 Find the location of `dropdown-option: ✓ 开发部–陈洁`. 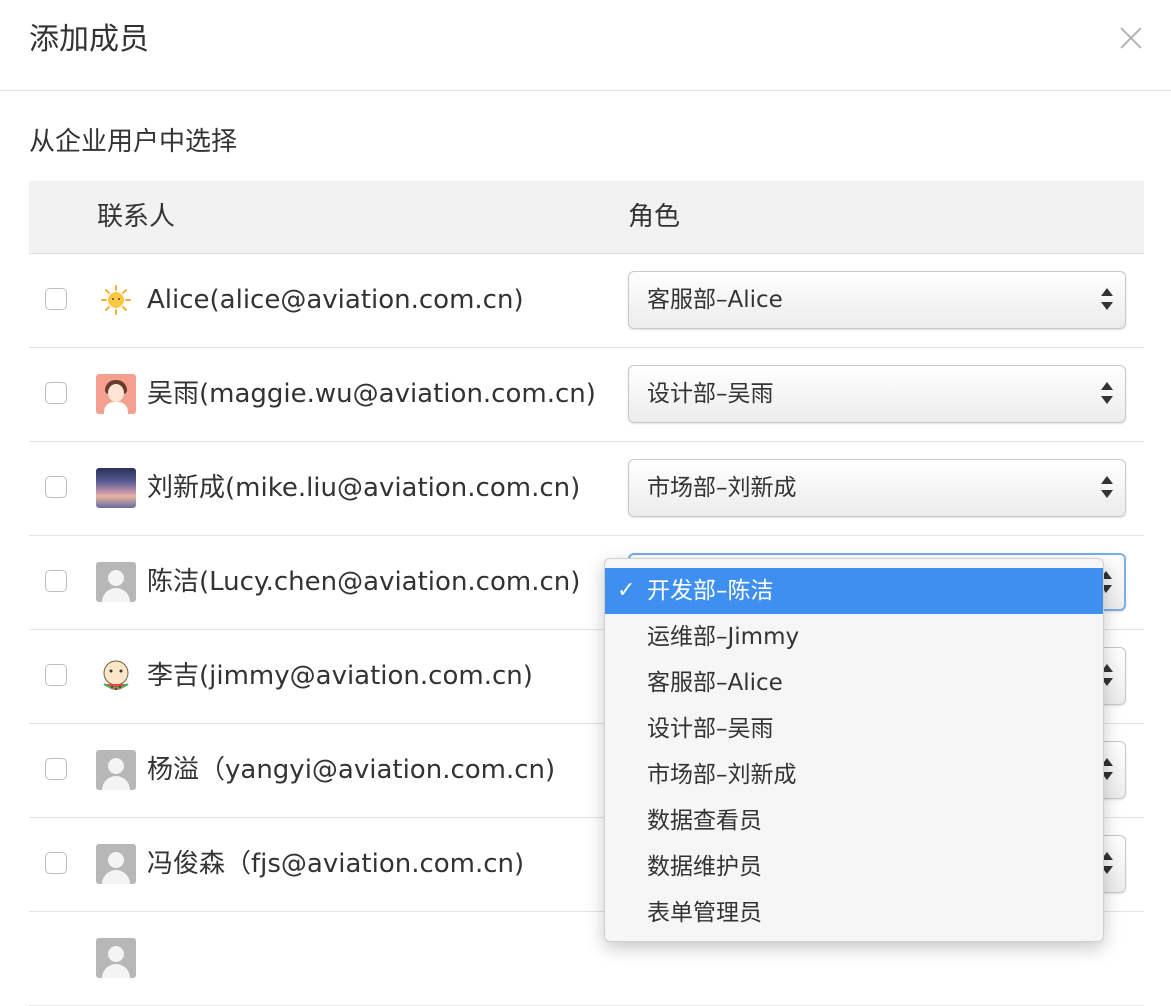

dropdown-option: ✓ 开发部–陈洁 is located at coordinates (854, 591).